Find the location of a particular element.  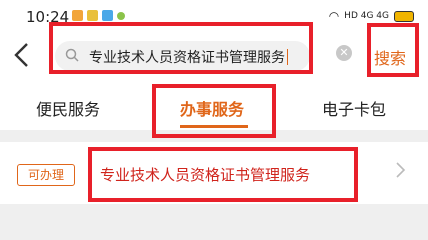

chevron-right-icon is located at coordinates (400, 172).